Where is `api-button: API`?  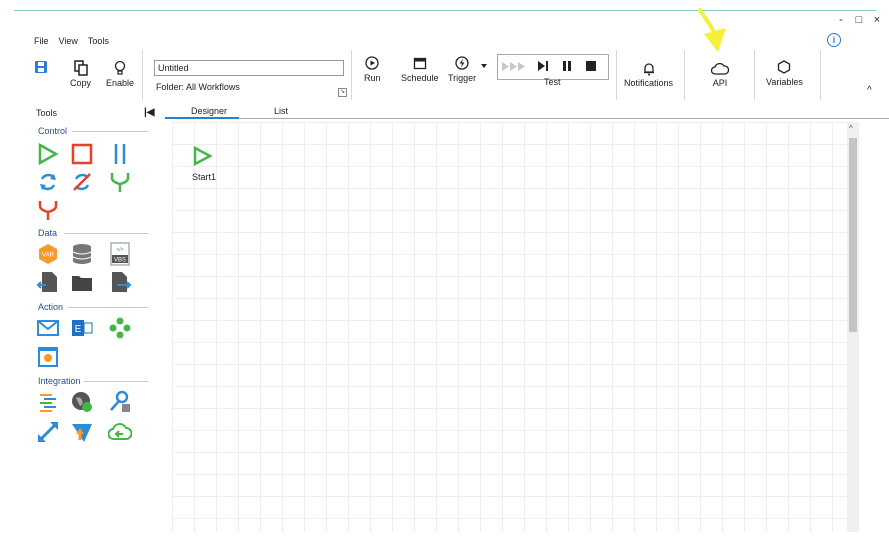 api-button: API is located at coordinates (720, 75).